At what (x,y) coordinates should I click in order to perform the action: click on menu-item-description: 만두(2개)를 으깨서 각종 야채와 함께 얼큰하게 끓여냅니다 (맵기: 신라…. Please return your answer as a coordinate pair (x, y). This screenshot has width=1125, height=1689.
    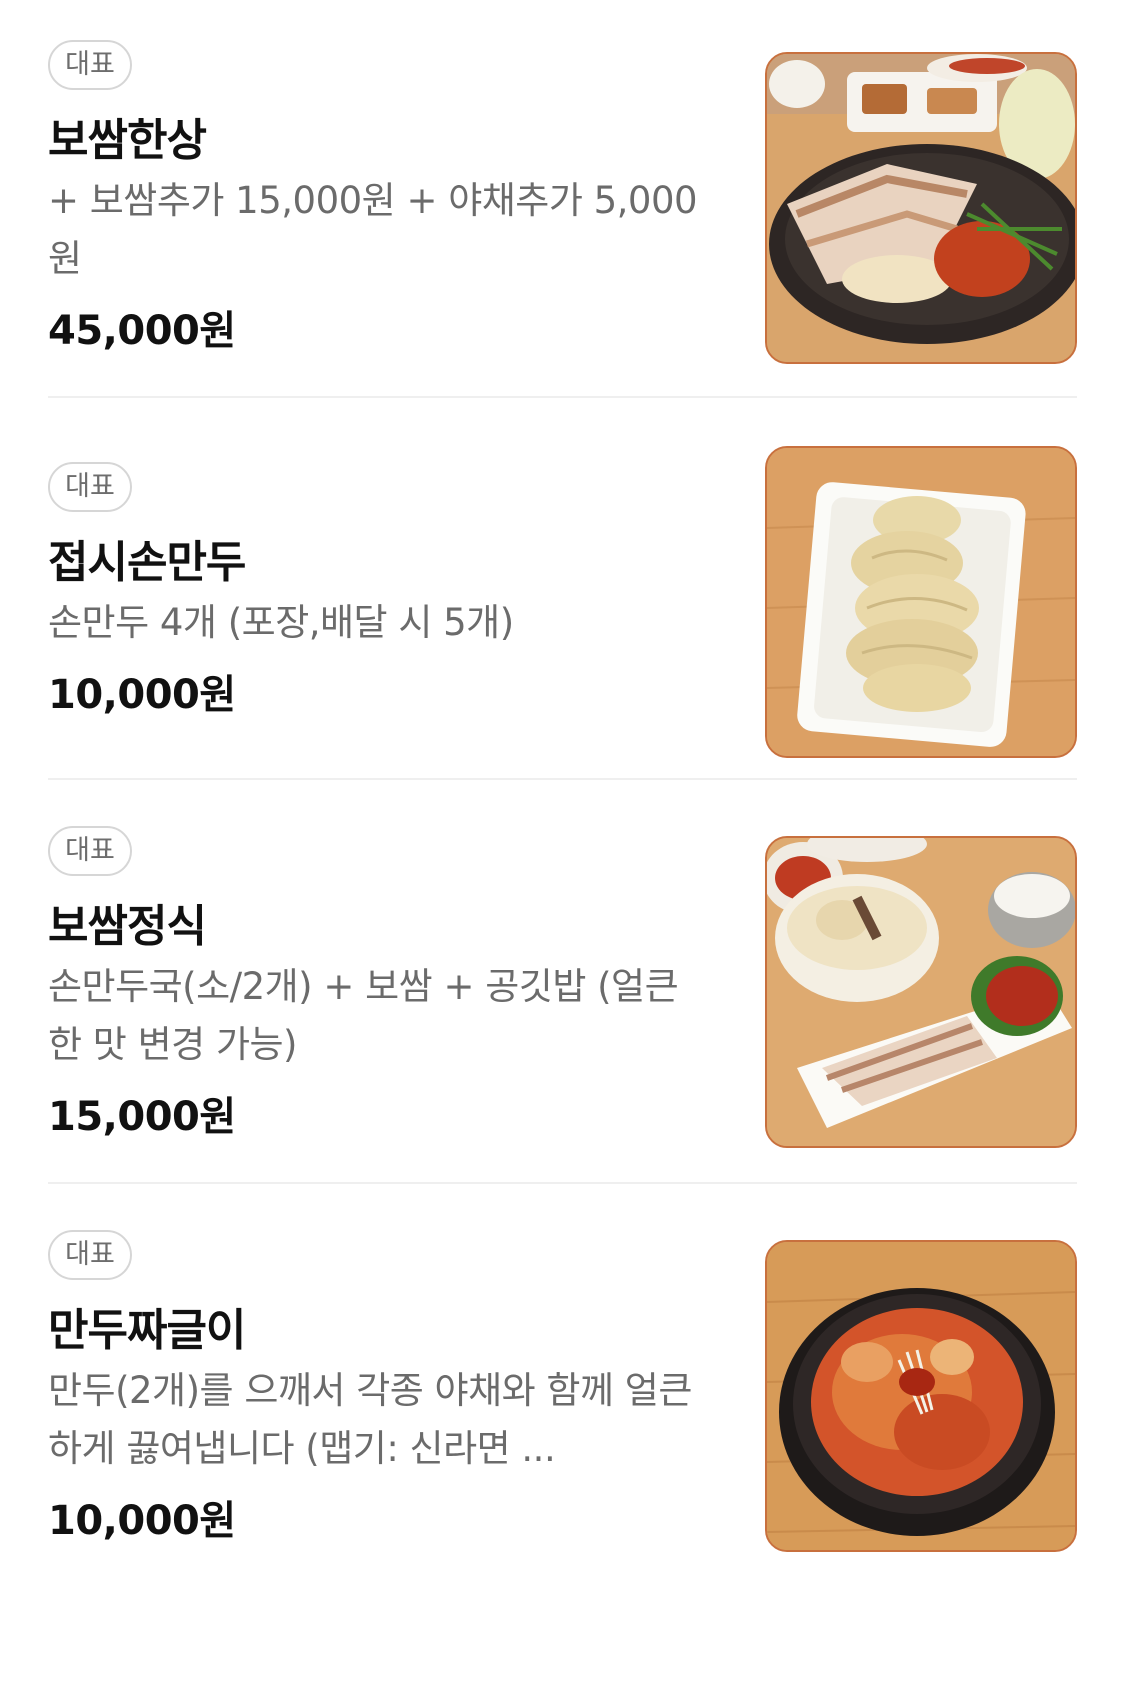
    Looking at the image, I should click on (370, 1419).